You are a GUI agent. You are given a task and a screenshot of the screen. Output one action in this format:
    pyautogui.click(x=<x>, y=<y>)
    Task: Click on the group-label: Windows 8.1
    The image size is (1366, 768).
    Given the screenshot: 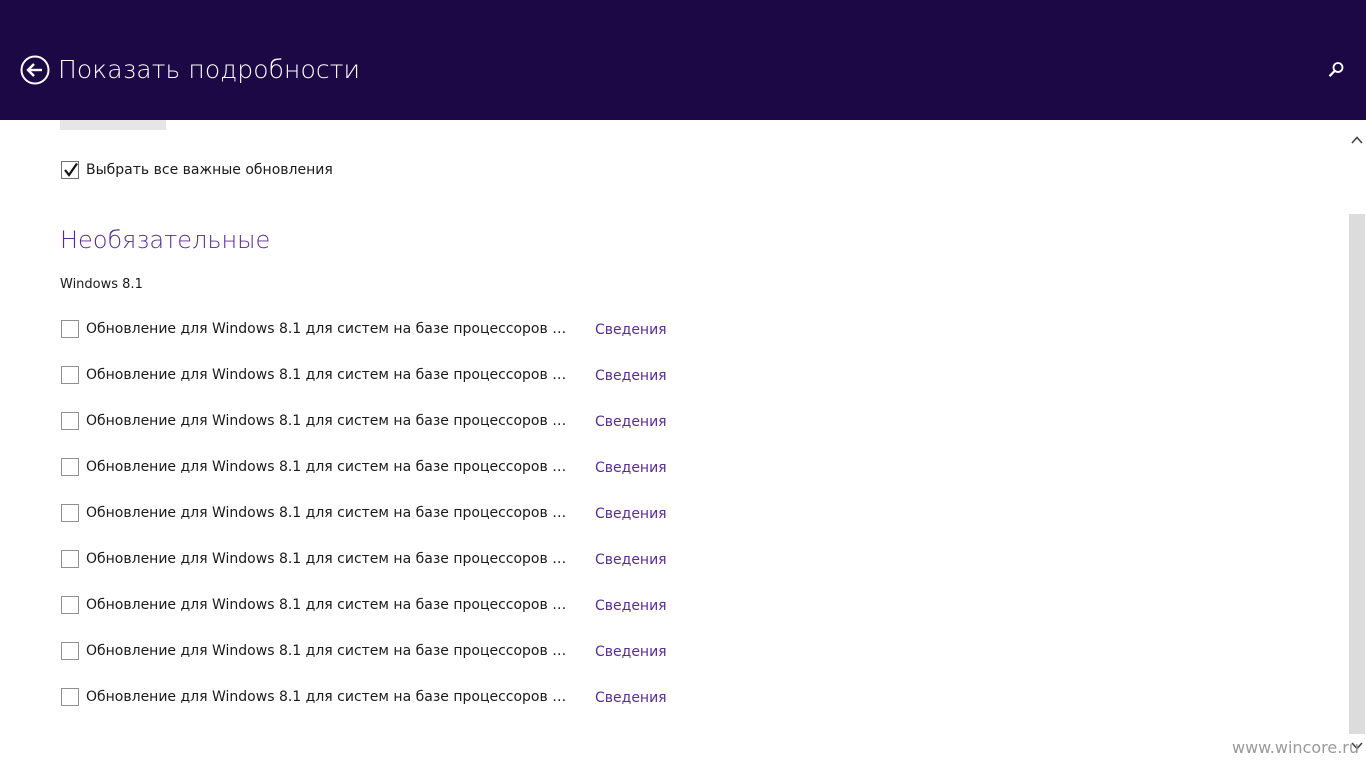 What is the action you would take?
    pyautogui.click(x=101, y=284)
    